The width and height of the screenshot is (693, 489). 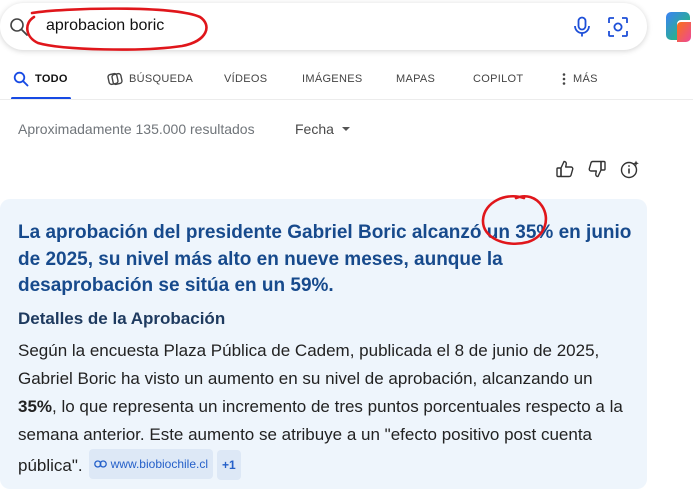 I want to click on answer-text-bold: 35%, so click(x=35, y=406).